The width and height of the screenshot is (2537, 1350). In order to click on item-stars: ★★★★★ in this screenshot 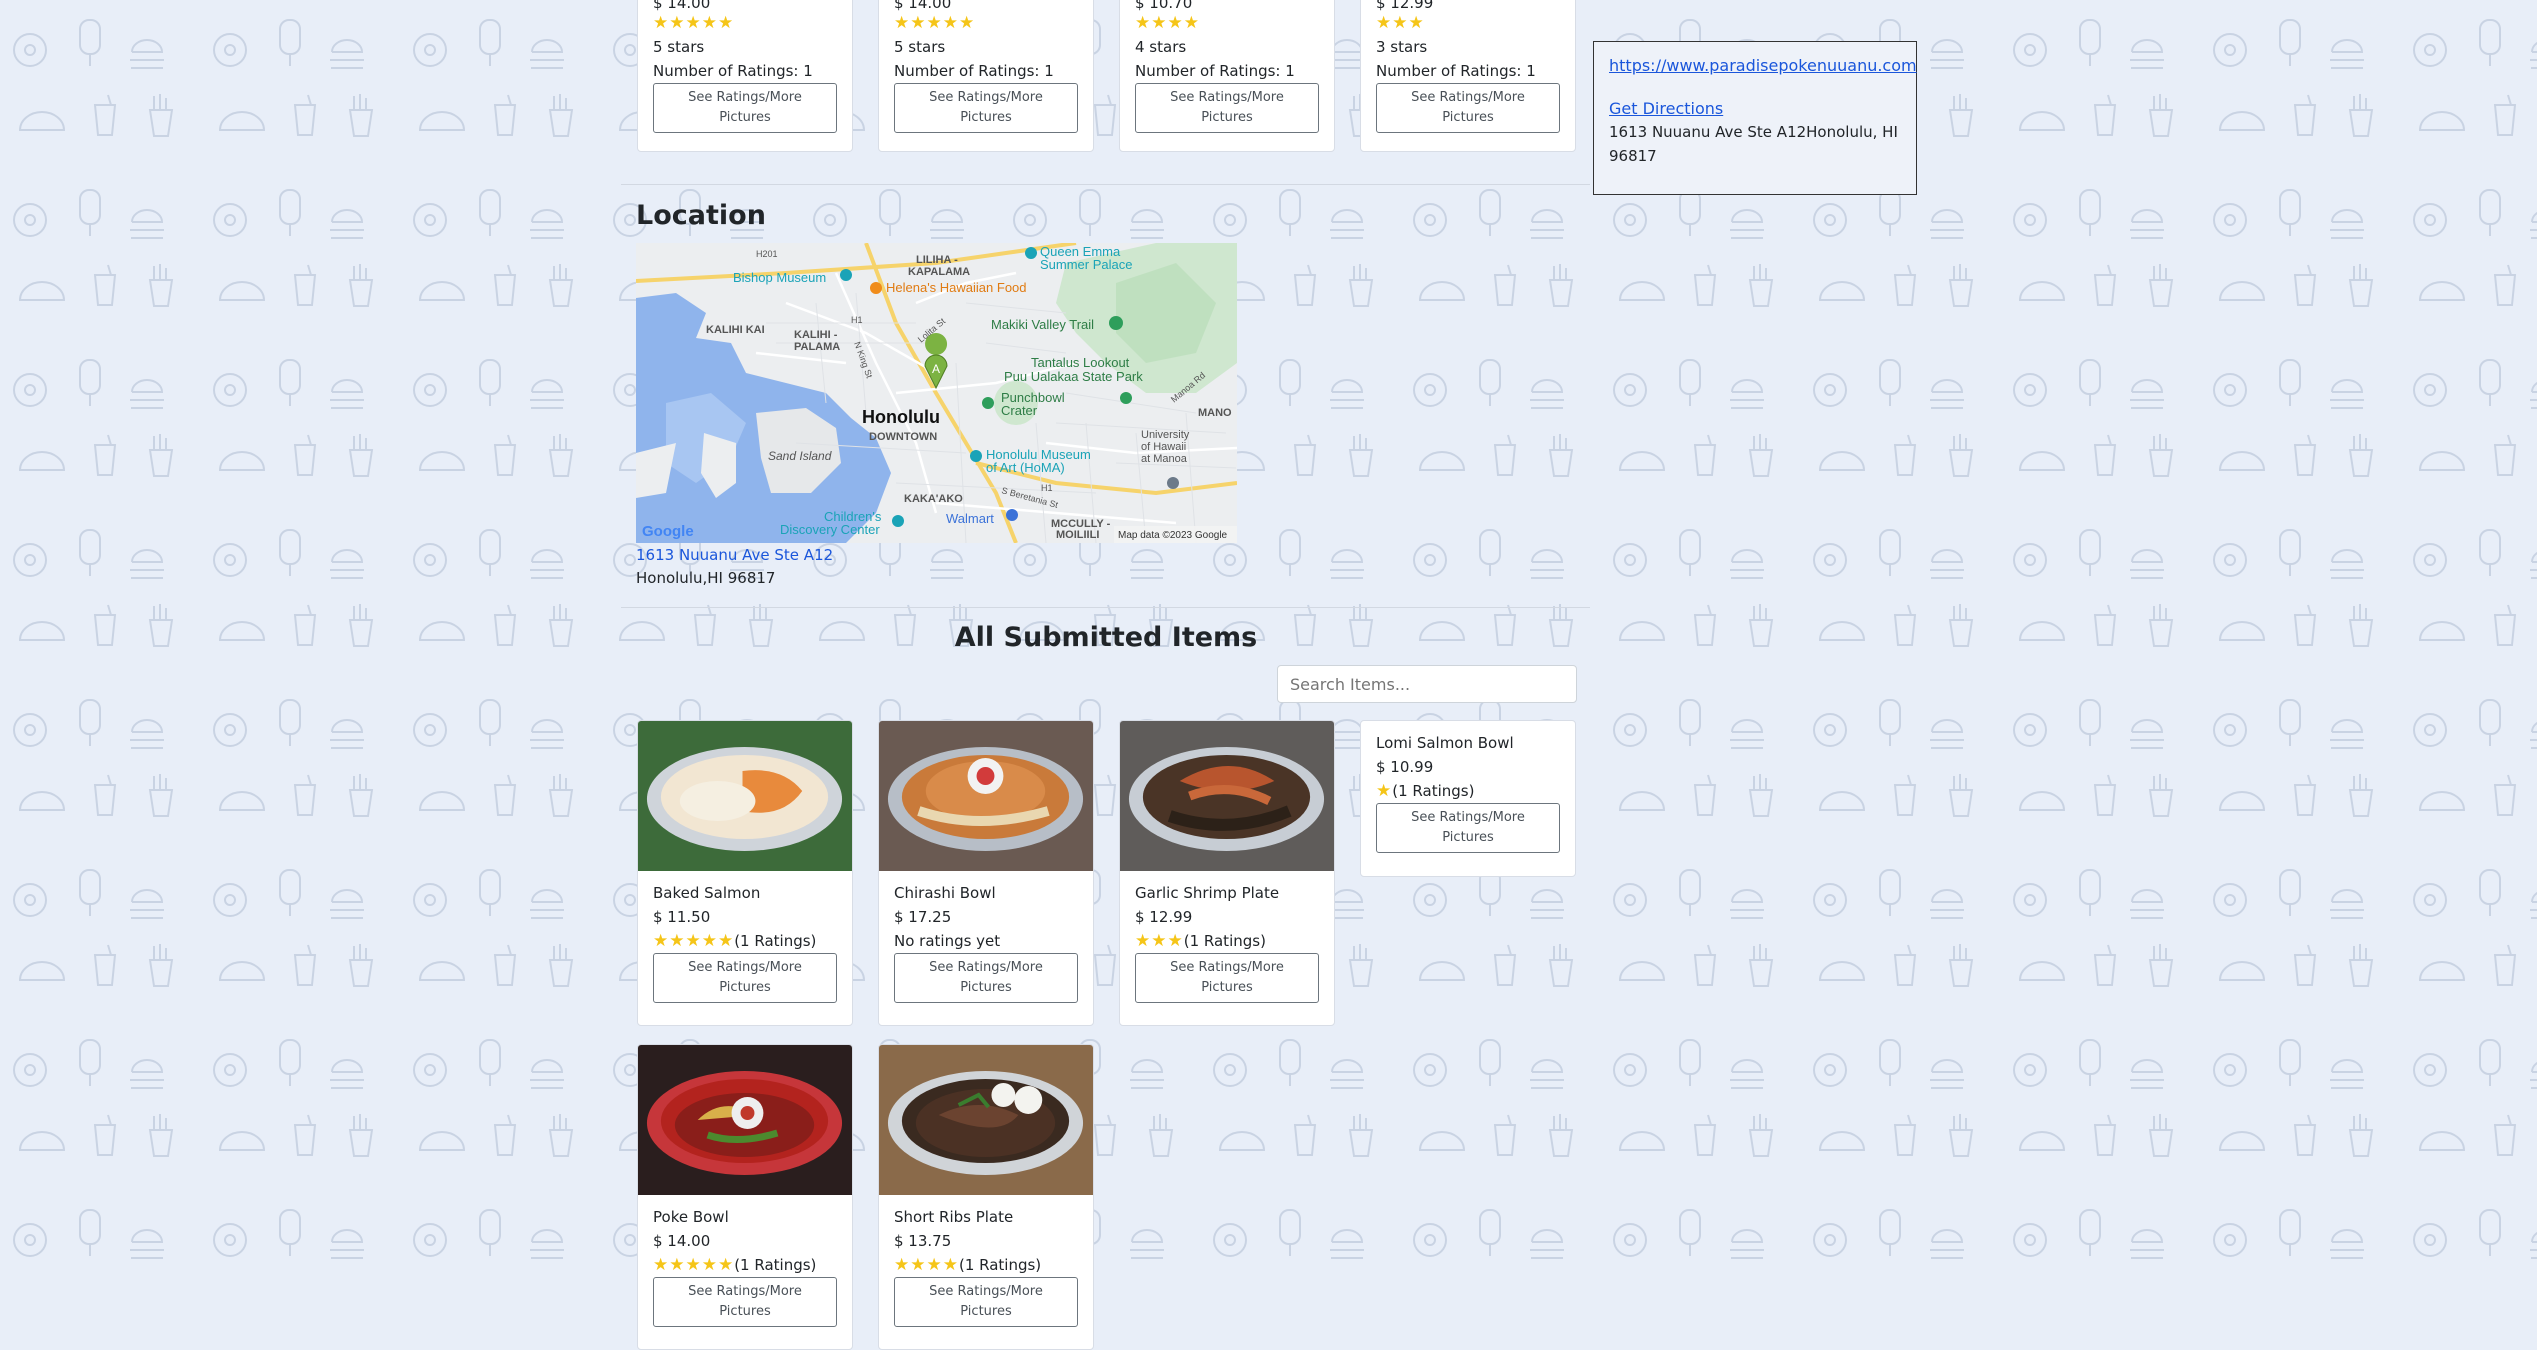, I will do `click(694, 941)`.